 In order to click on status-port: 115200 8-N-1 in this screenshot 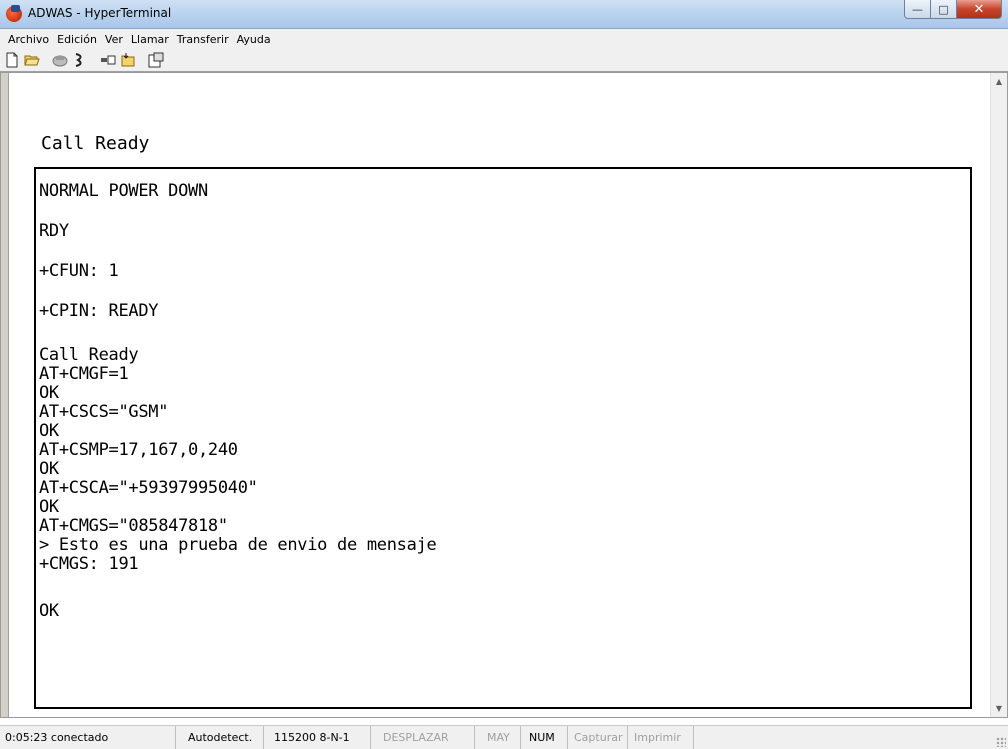, I will do `click(317, 737)`.